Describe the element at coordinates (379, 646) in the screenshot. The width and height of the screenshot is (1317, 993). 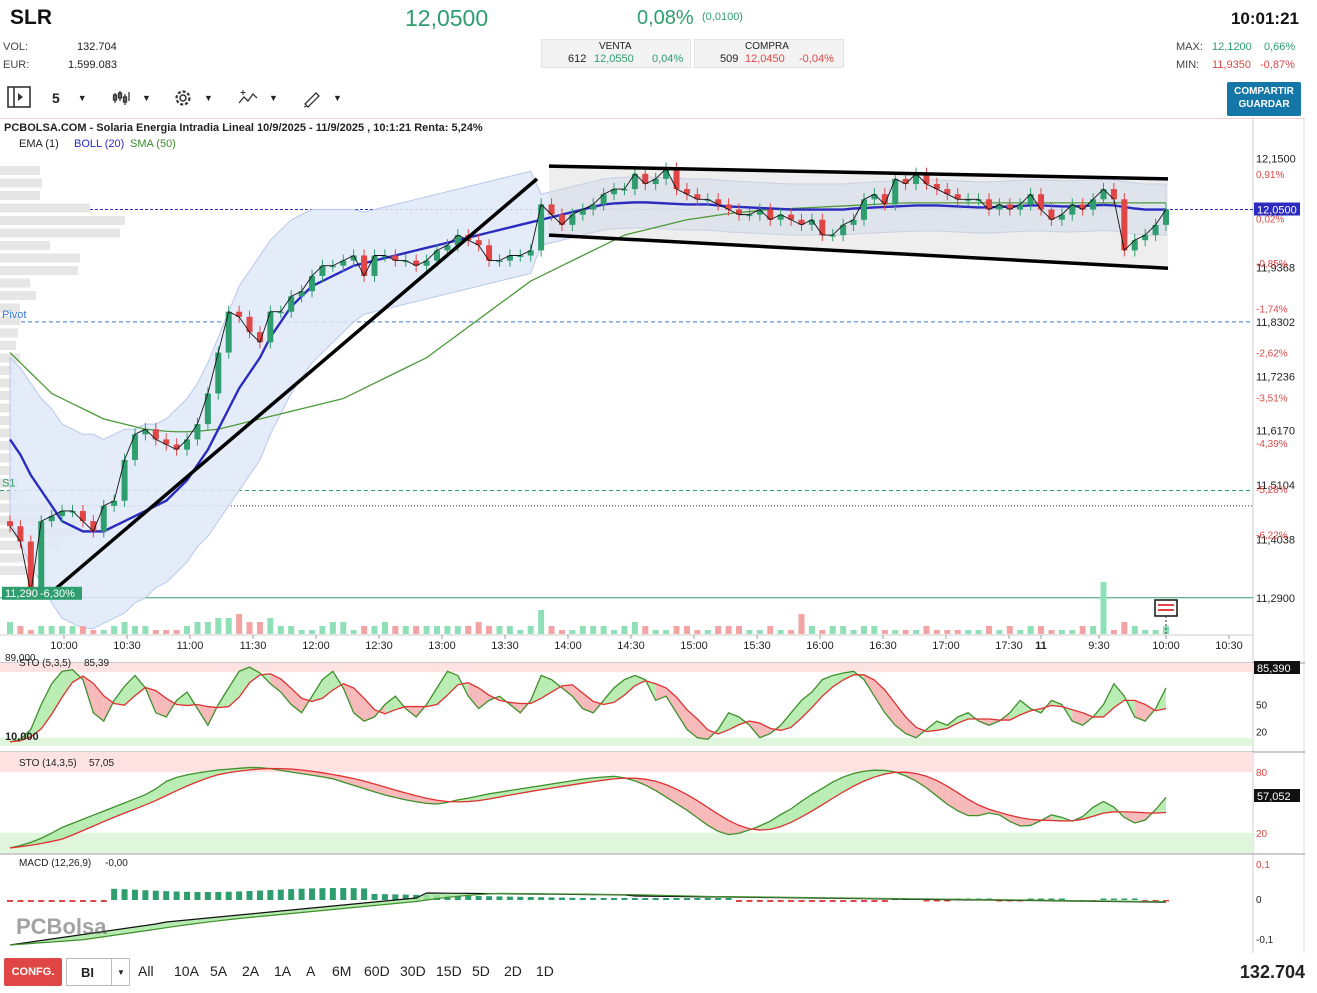
I see `x-tick-label: 12:30` at that location.